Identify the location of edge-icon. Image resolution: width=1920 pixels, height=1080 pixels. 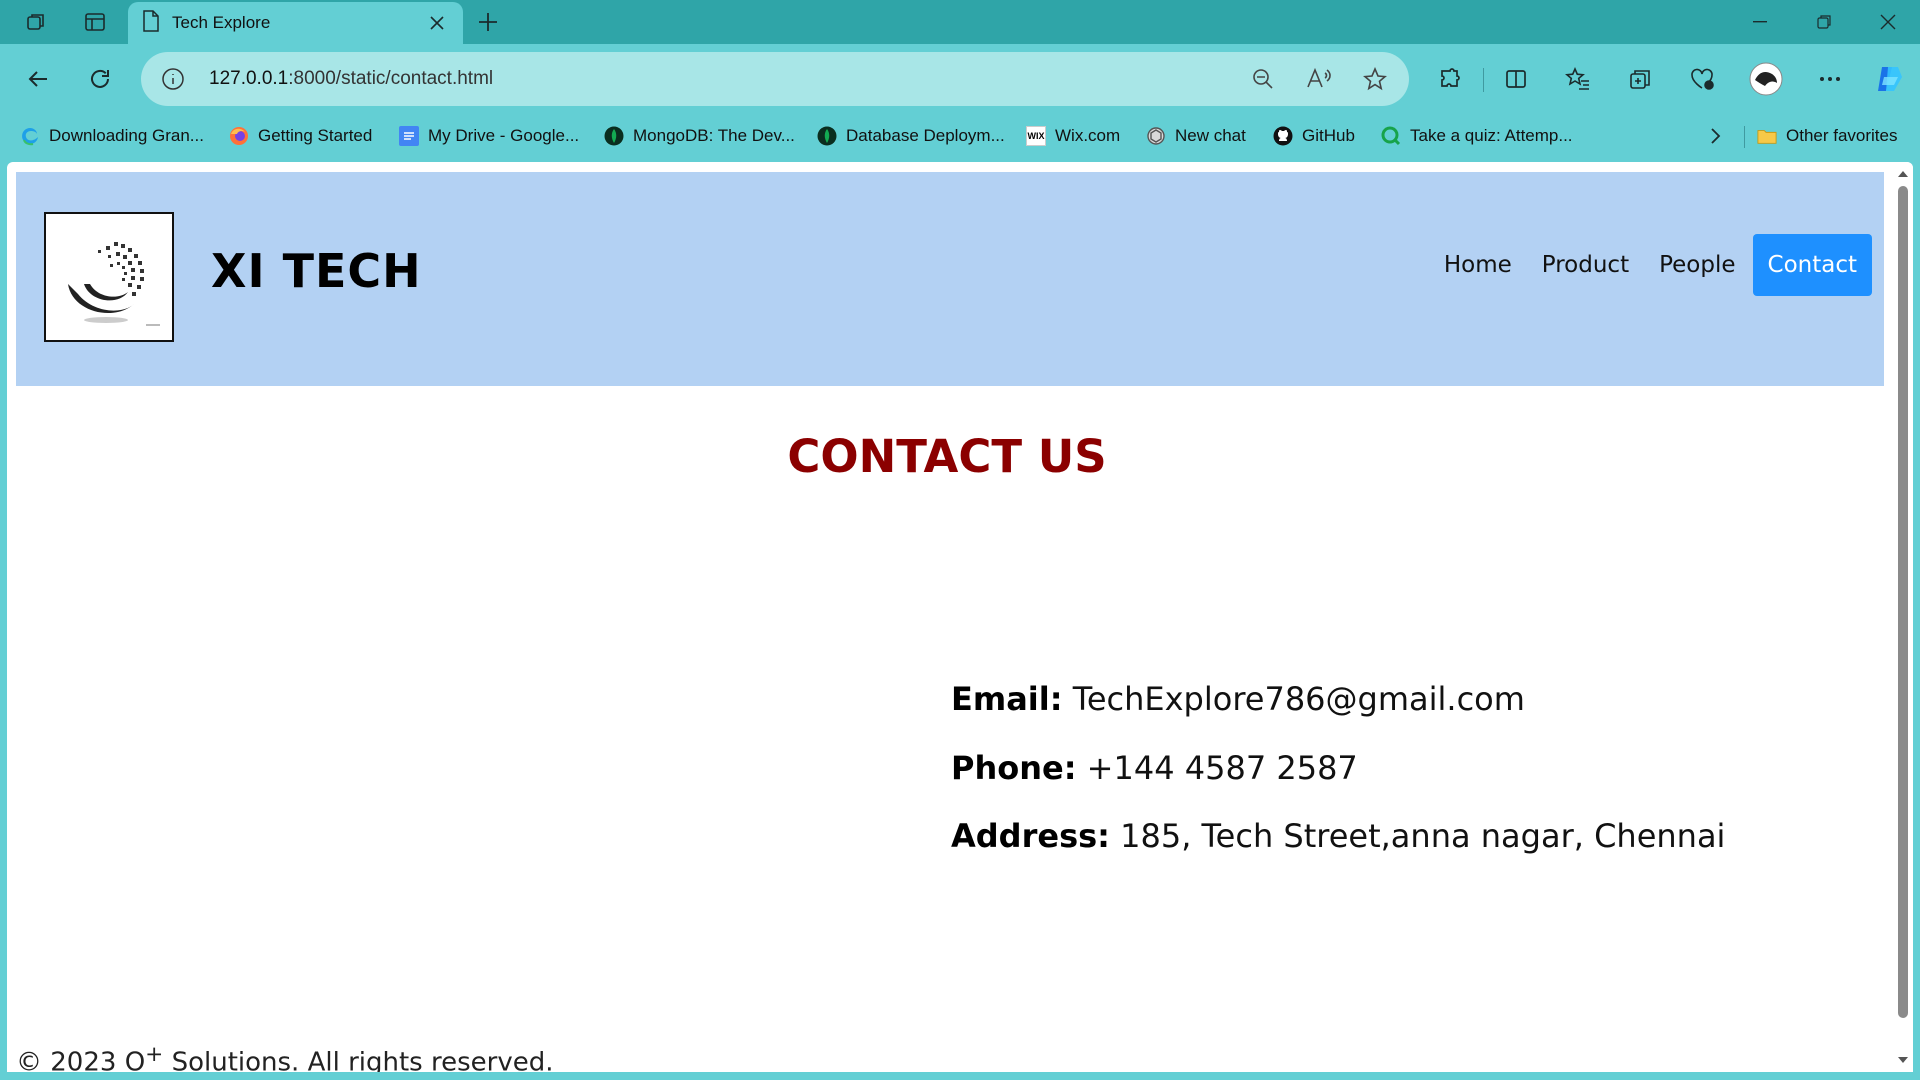
(30, 136).